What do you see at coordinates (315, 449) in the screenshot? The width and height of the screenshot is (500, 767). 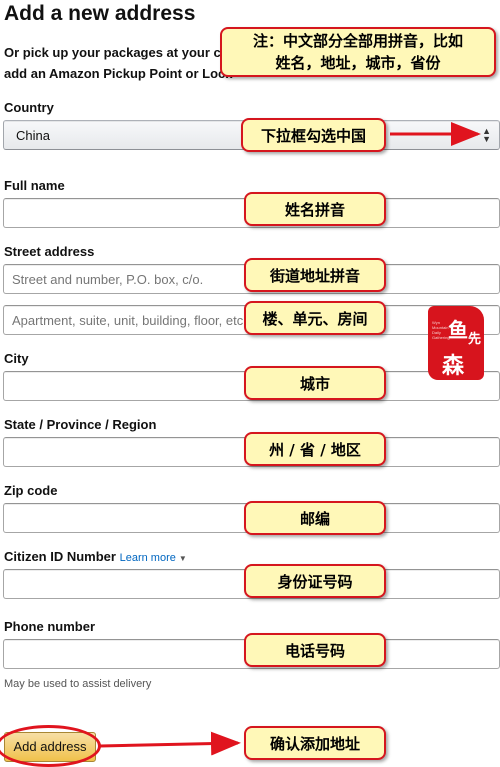 I see `callout-state: 州 / 省 / 地区` at bounding box center [315, 449].